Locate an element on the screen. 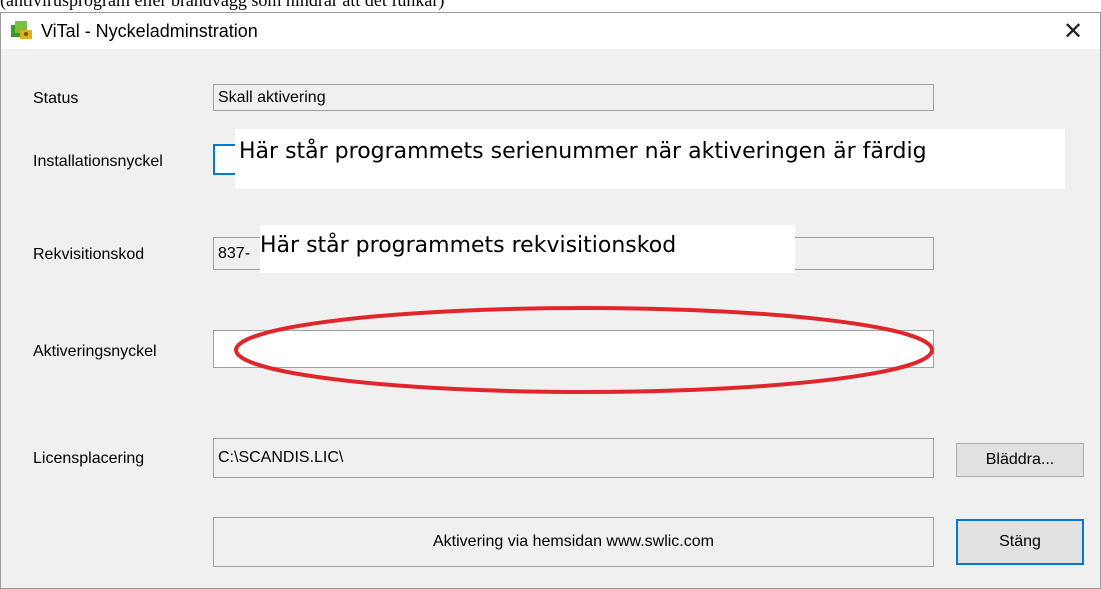  aktiveringsnyckel-label: Aktiveringsnyckel is located at coordinates (95, 351).